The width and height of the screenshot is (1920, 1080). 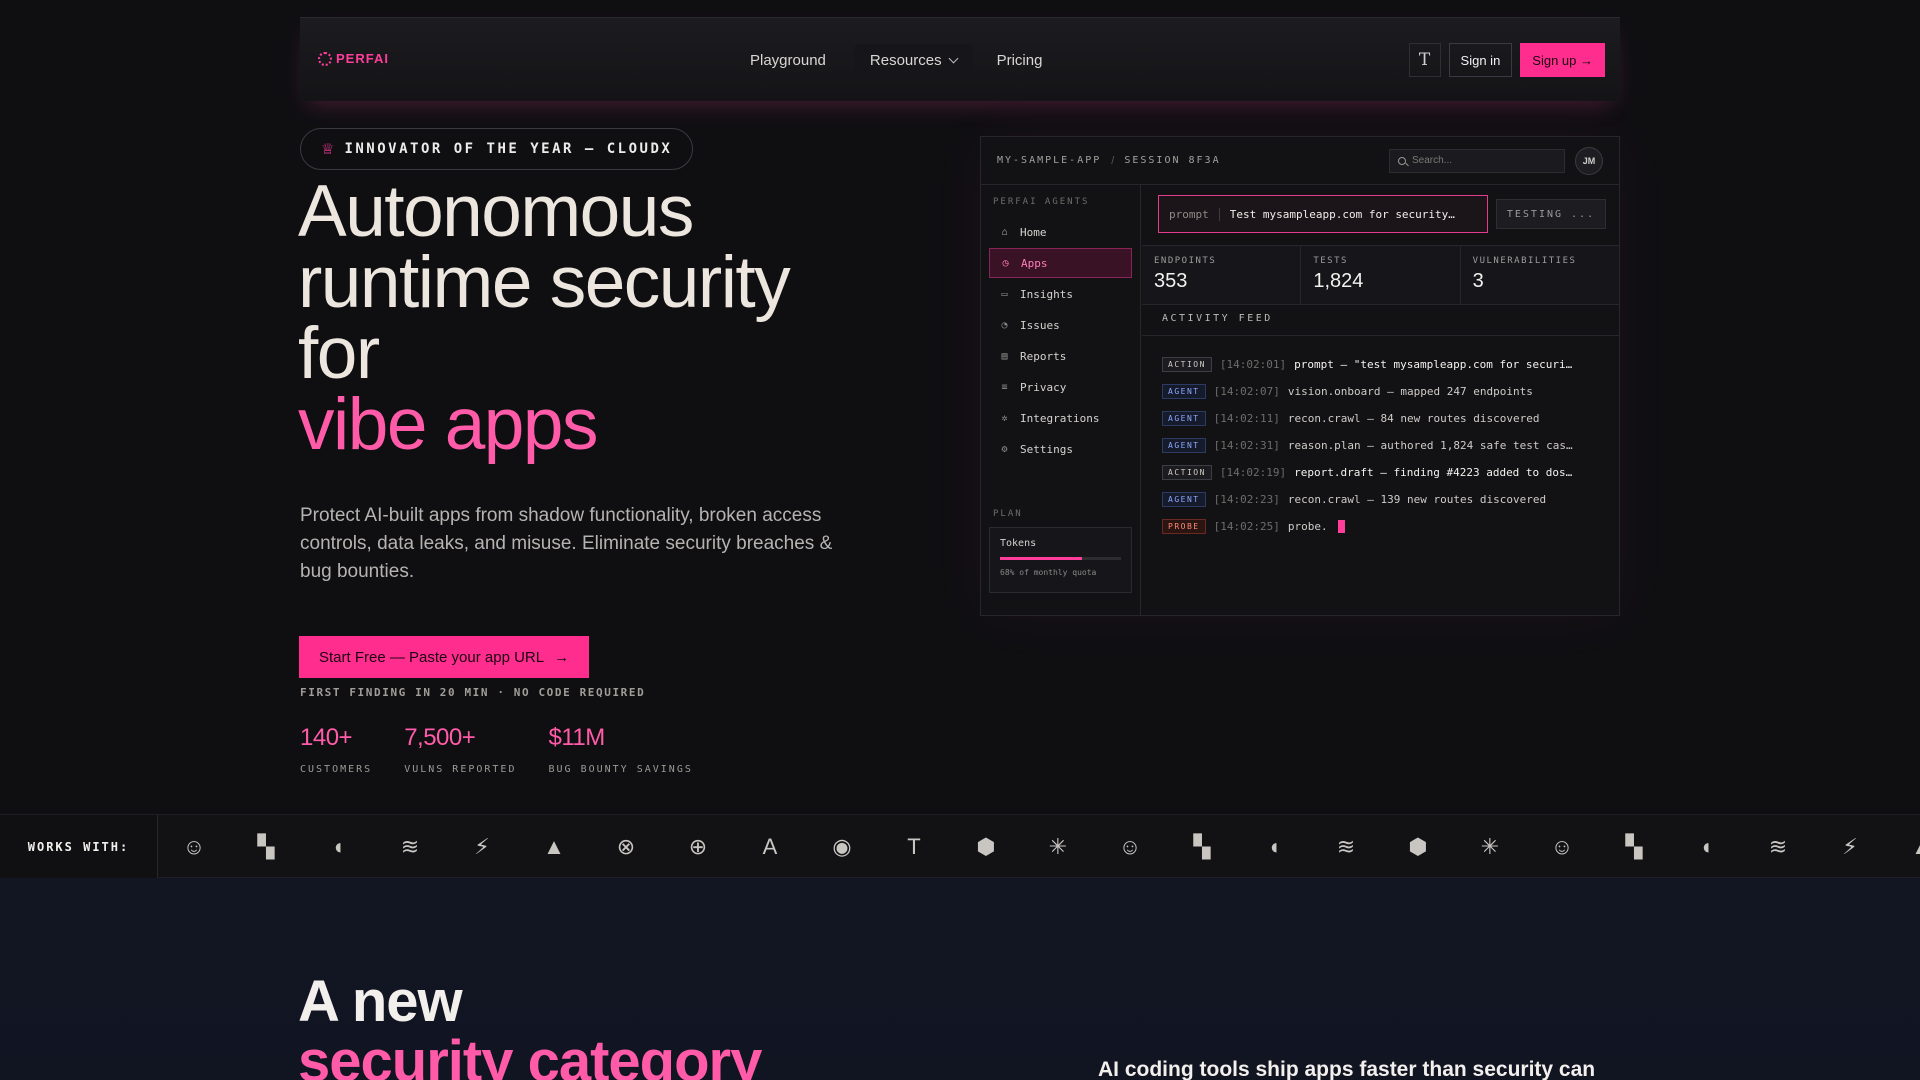 I want to click on metric-value: 3, so click(x=1478, y=281).